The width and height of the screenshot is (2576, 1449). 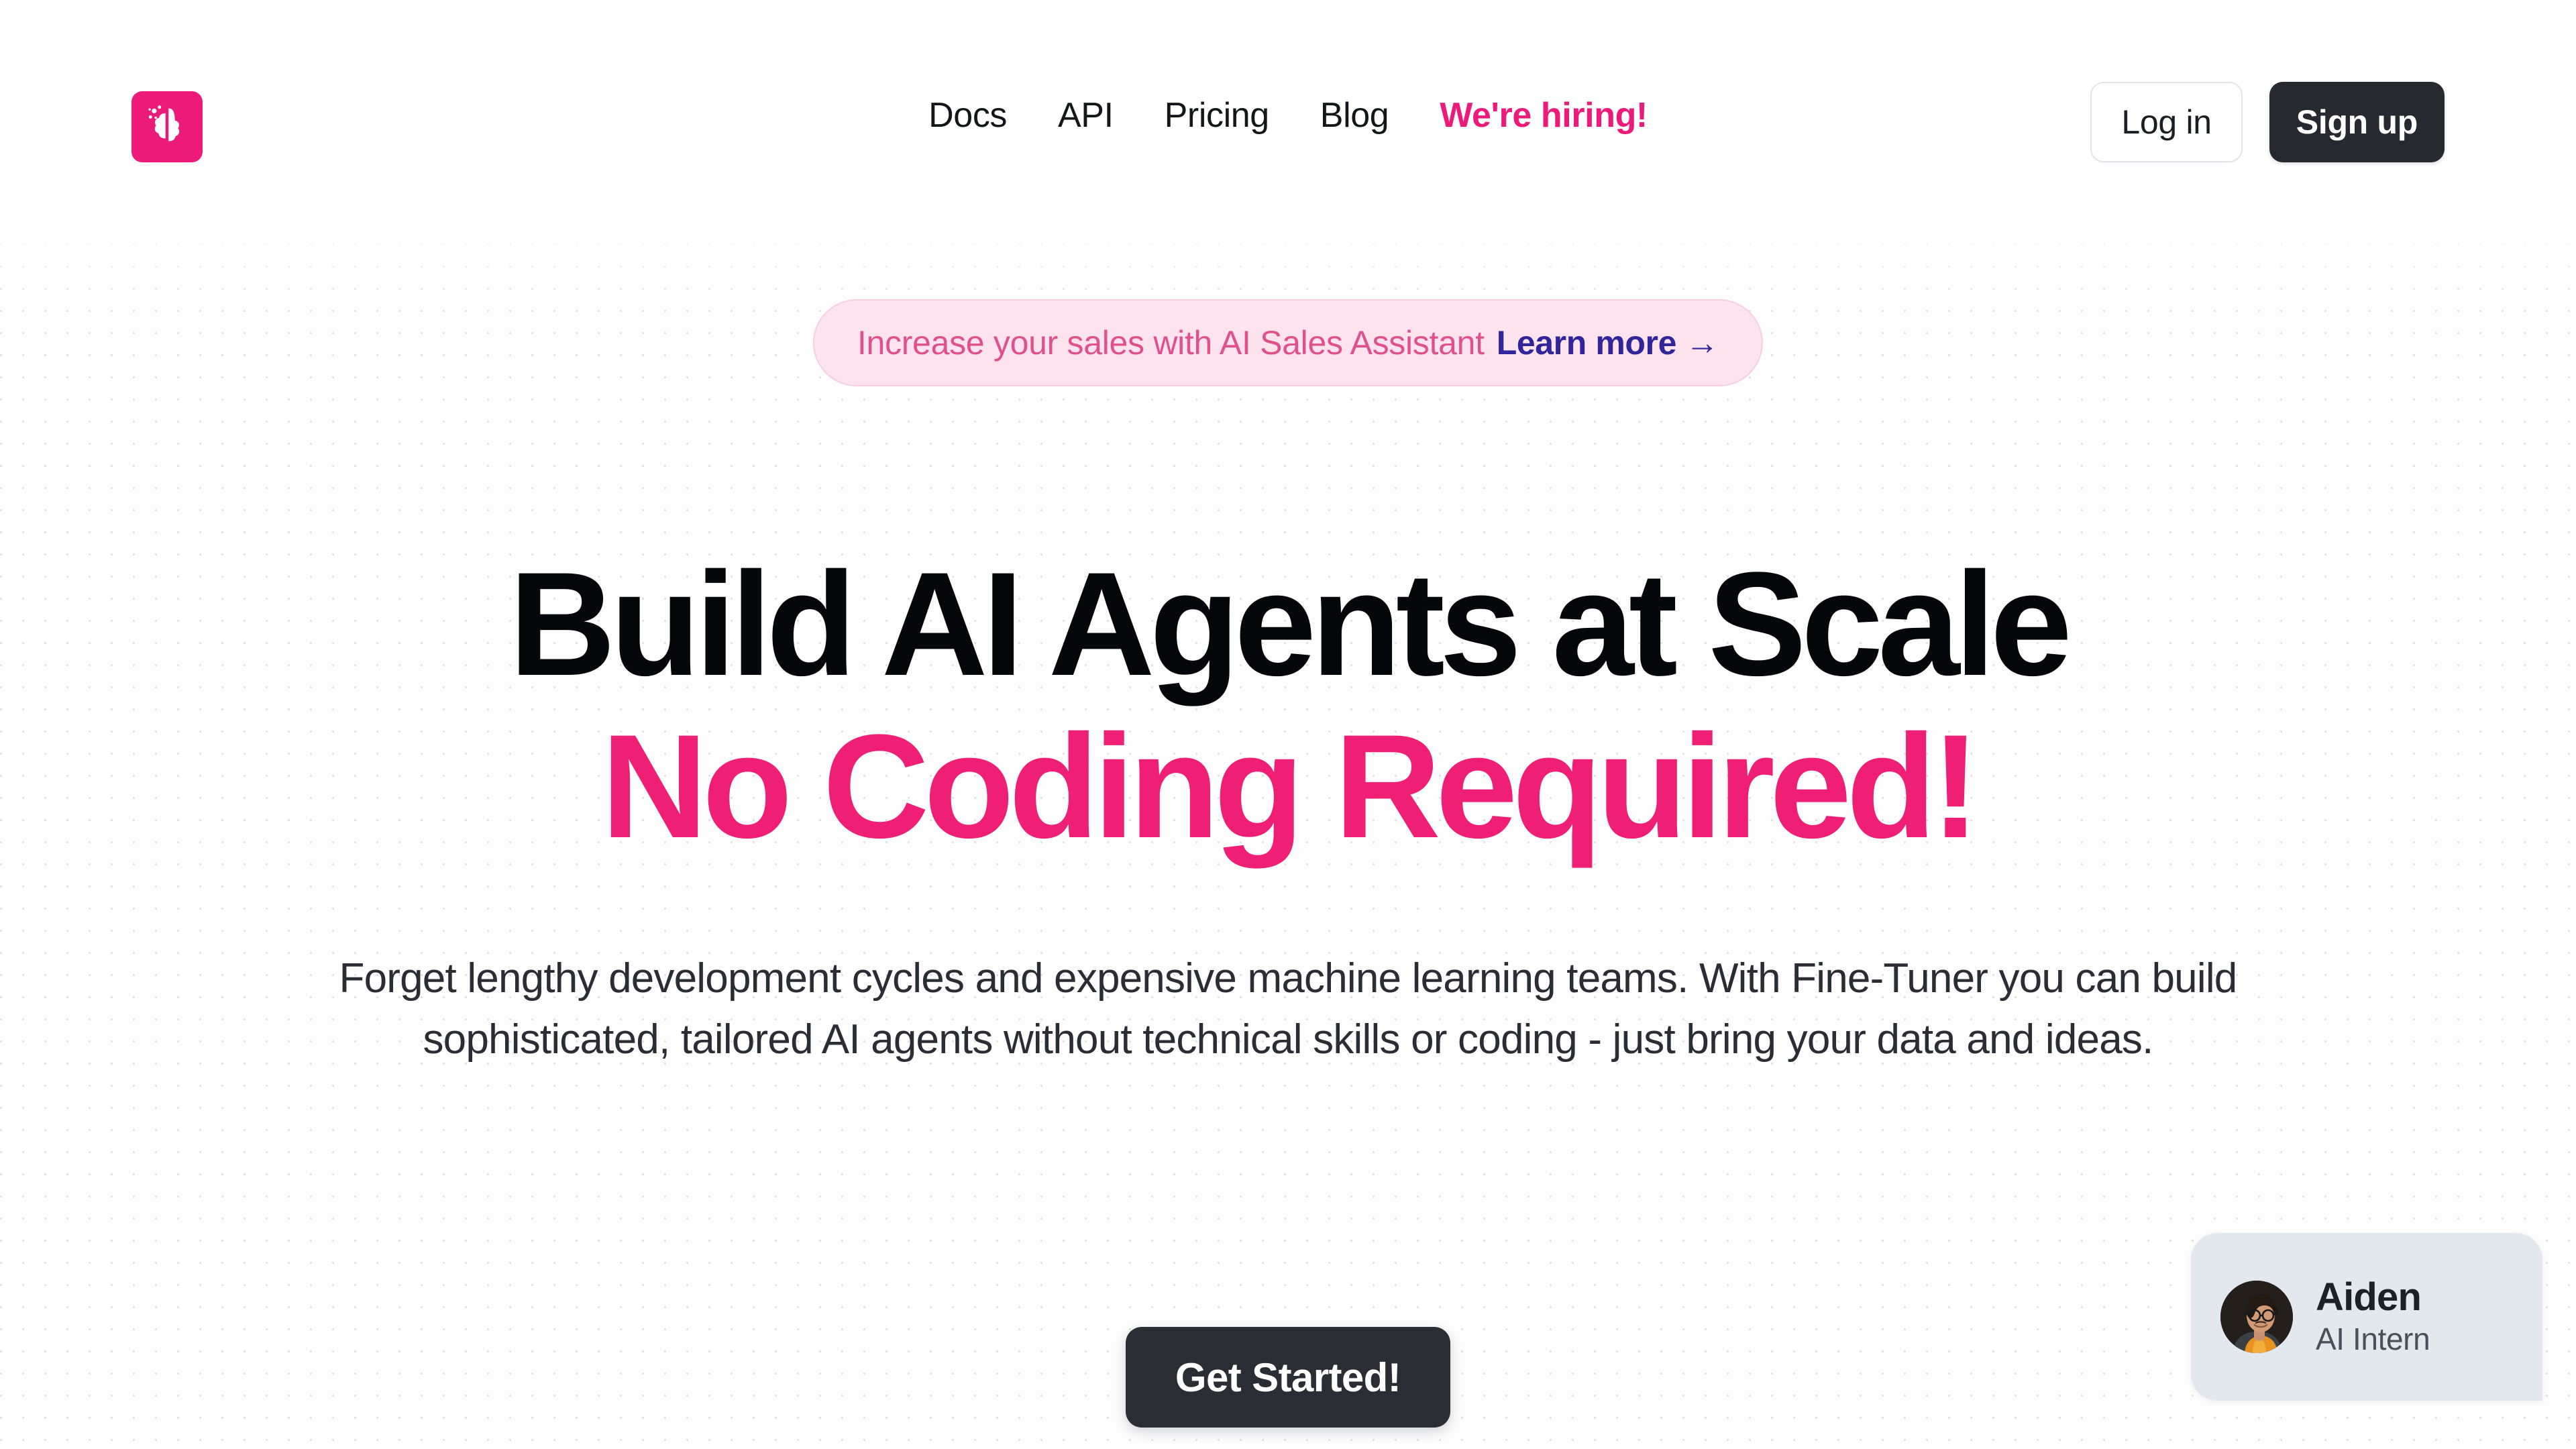 What do you see at coordinates (1085, 115) in the screenshot?
I see `nav-link-api: API` at bounding box center [1085, 115].